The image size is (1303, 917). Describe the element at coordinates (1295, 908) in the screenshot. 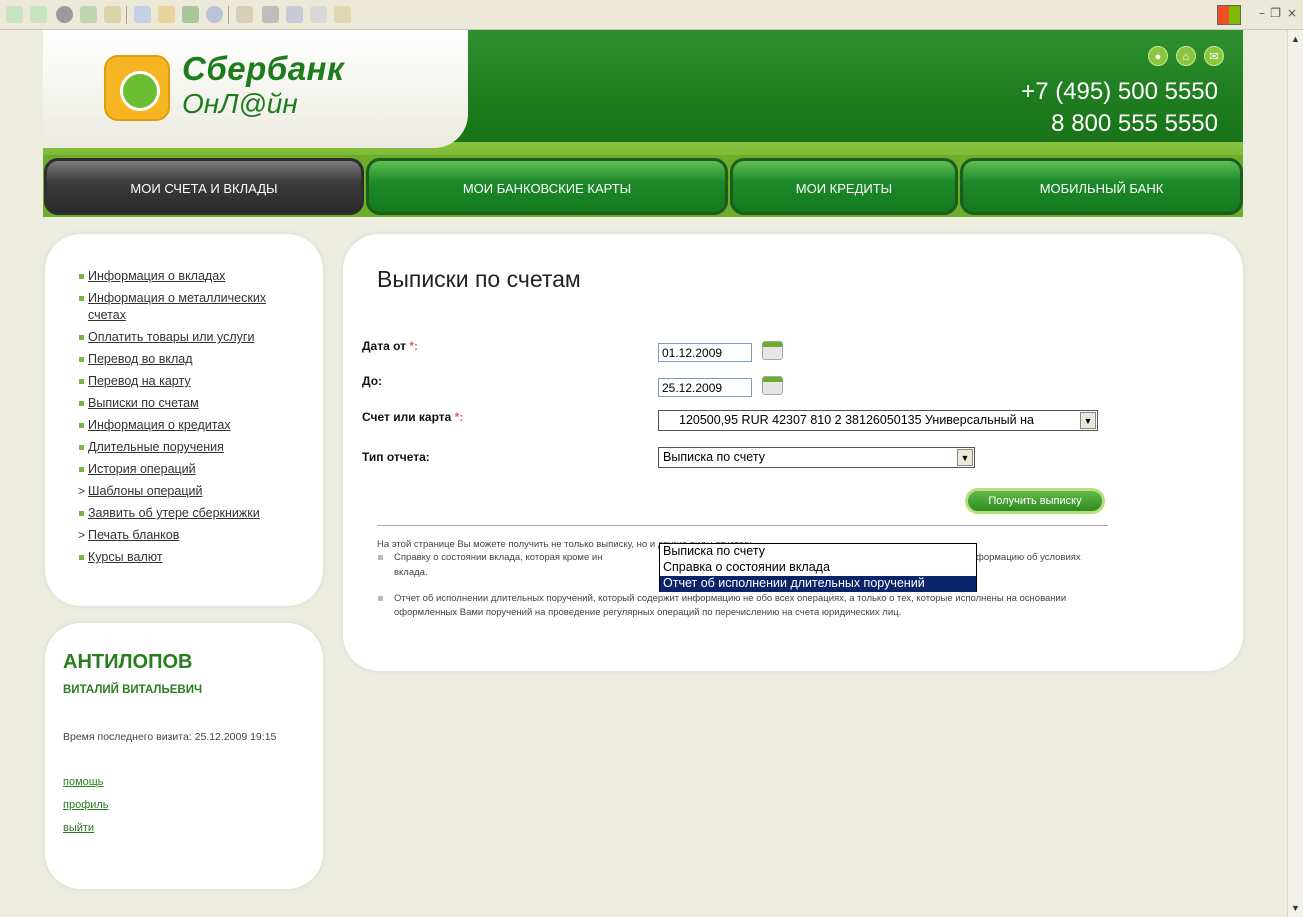

I see `scroll-down-icon: ▼` at that location.